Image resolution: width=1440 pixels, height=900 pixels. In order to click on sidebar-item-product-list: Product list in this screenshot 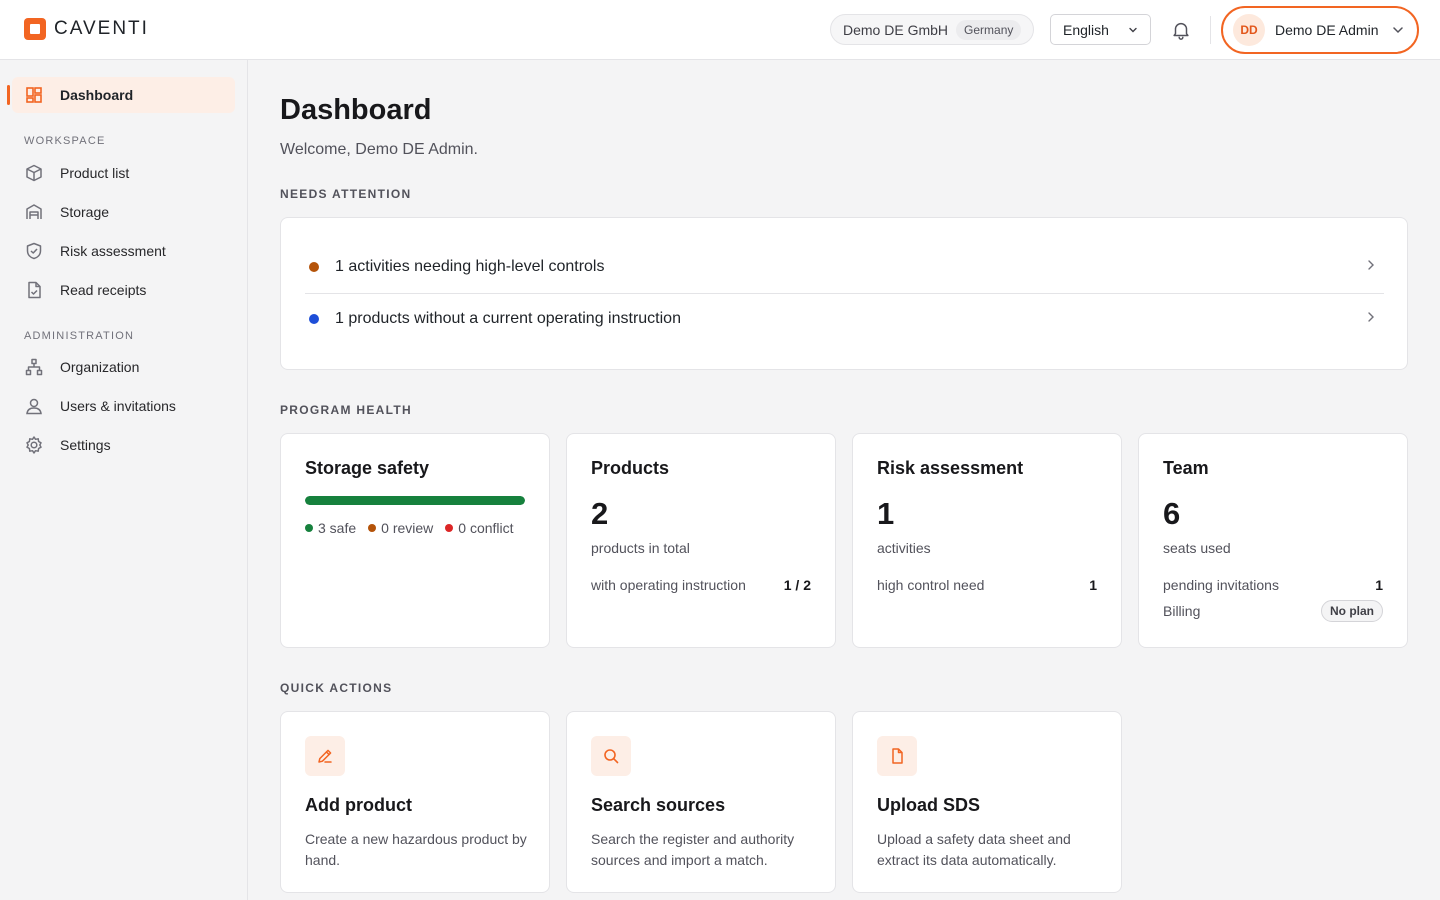, I will do `click(123, 173)`.